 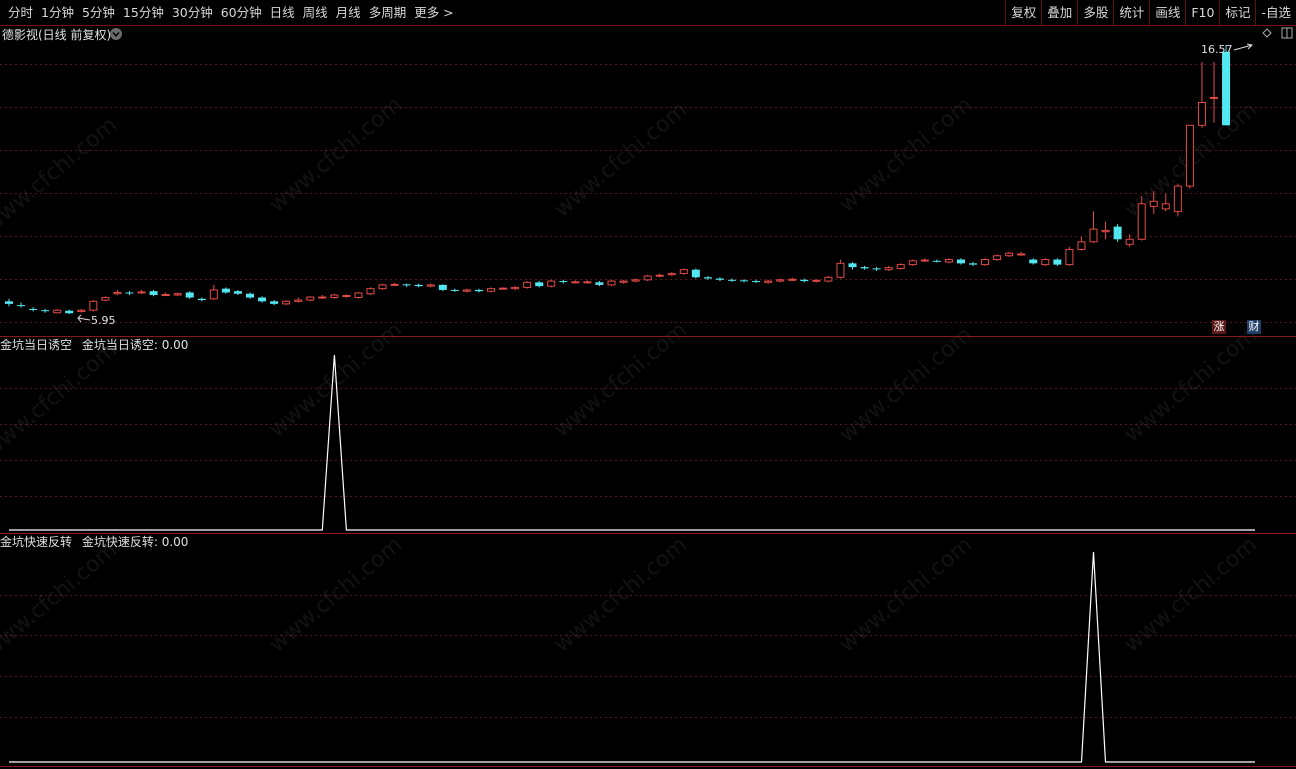 What do you see at coordinates (1267, 33) in the screenshot?
I see `diamond-icon` at bounding box center [1267, 33].